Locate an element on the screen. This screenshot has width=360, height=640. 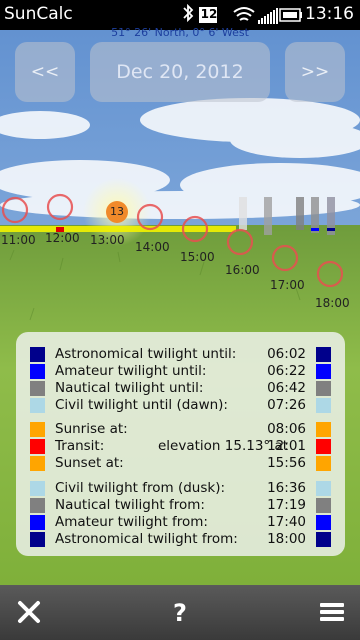
previous-day-button: << is located at coordinates (45, 72).